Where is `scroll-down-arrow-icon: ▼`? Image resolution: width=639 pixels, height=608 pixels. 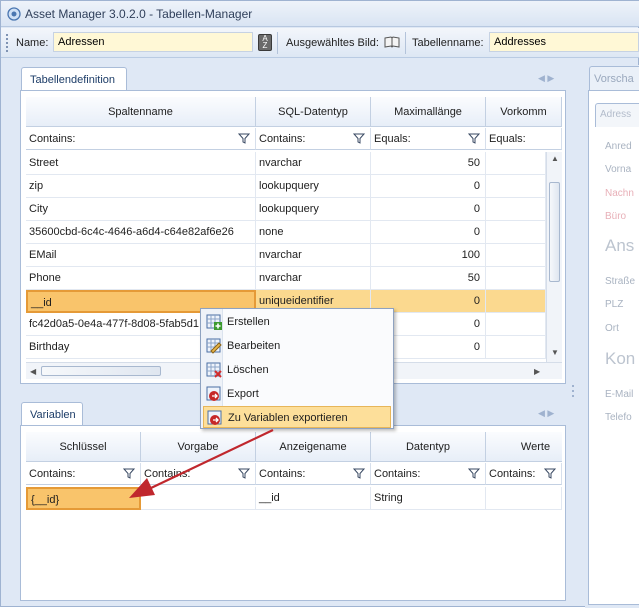
scroll-down-arrow-icon: ▼ is located at coordinates (555, 352).